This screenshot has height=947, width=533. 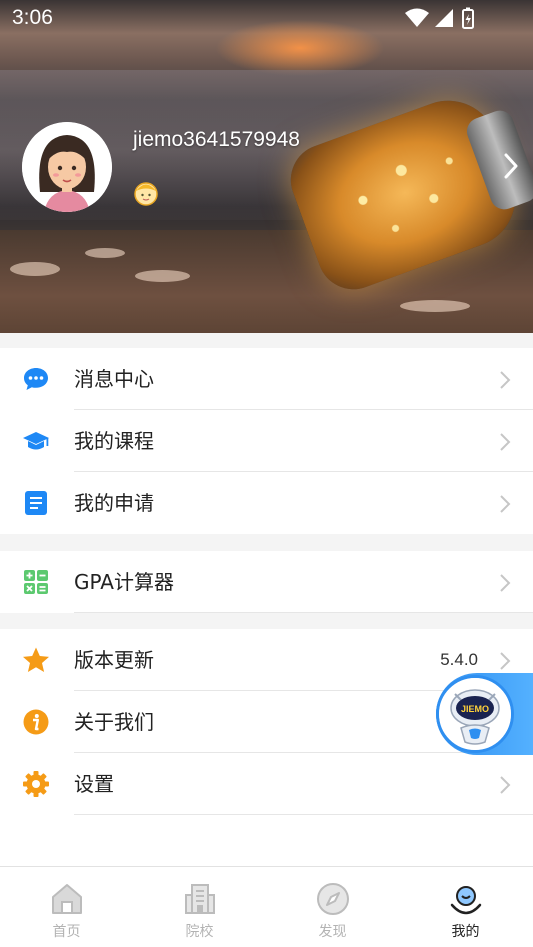 What do you see at coordinates (465, 932) in the screenshot?
I see `tab-label: 我的` at bounding box center [465, 932].